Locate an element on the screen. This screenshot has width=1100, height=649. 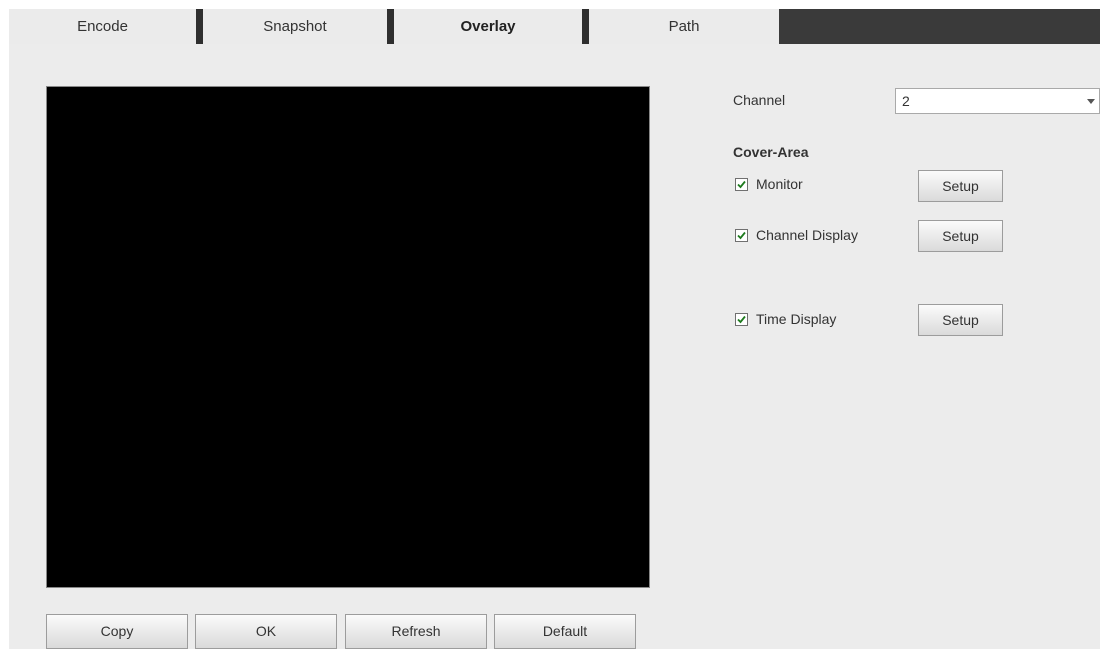
default-button: Default is located at coordinates (565, 631).